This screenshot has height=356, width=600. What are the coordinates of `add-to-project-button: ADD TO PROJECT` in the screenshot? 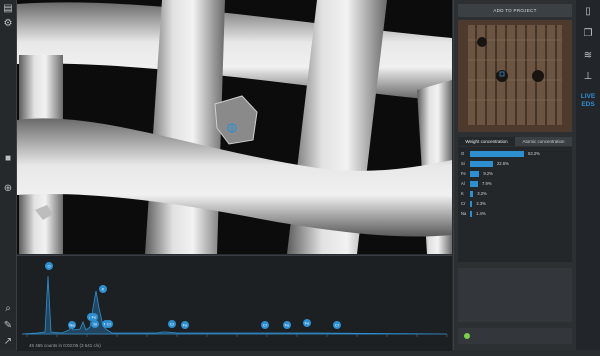 It's located at (515, 10).